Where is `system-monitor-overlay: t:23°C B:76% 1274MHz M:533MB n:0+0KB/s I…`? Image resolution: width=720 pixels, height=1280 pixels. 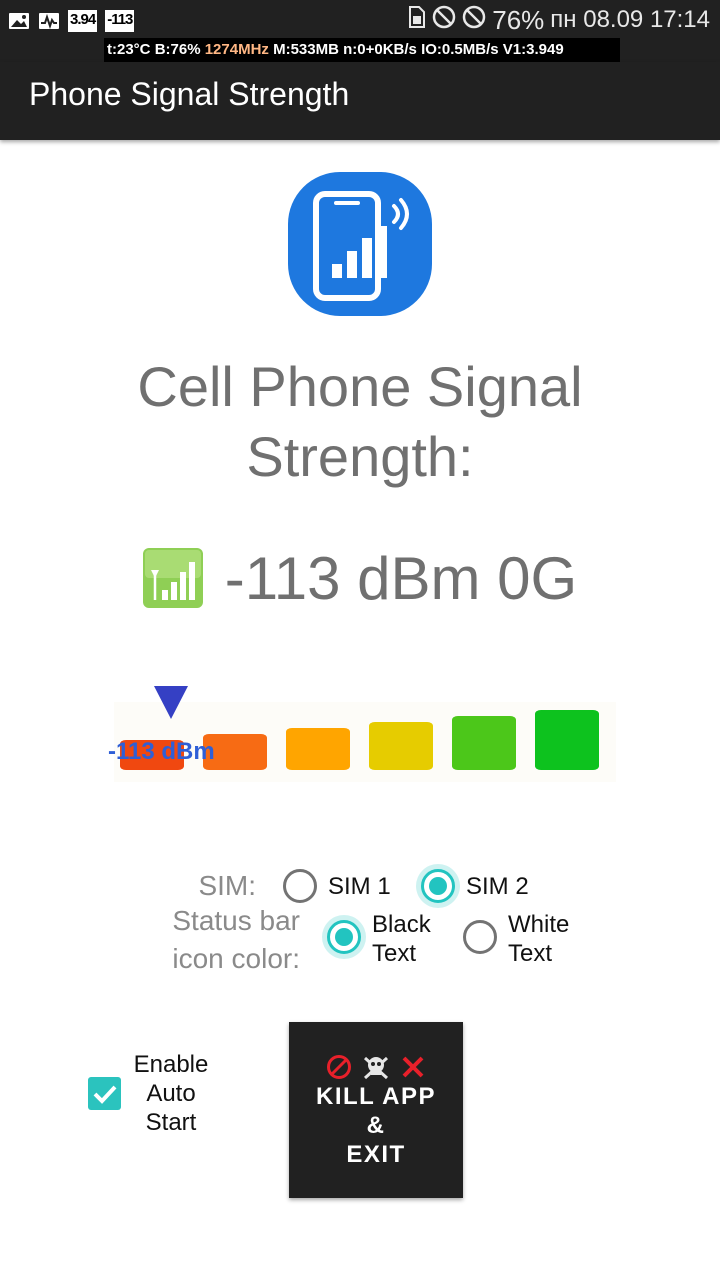
system-monitor-overlay: t:23°C B:76% 1274MHz M:533MB n:0+0KB/s I… is located at coordinates (362, 50).